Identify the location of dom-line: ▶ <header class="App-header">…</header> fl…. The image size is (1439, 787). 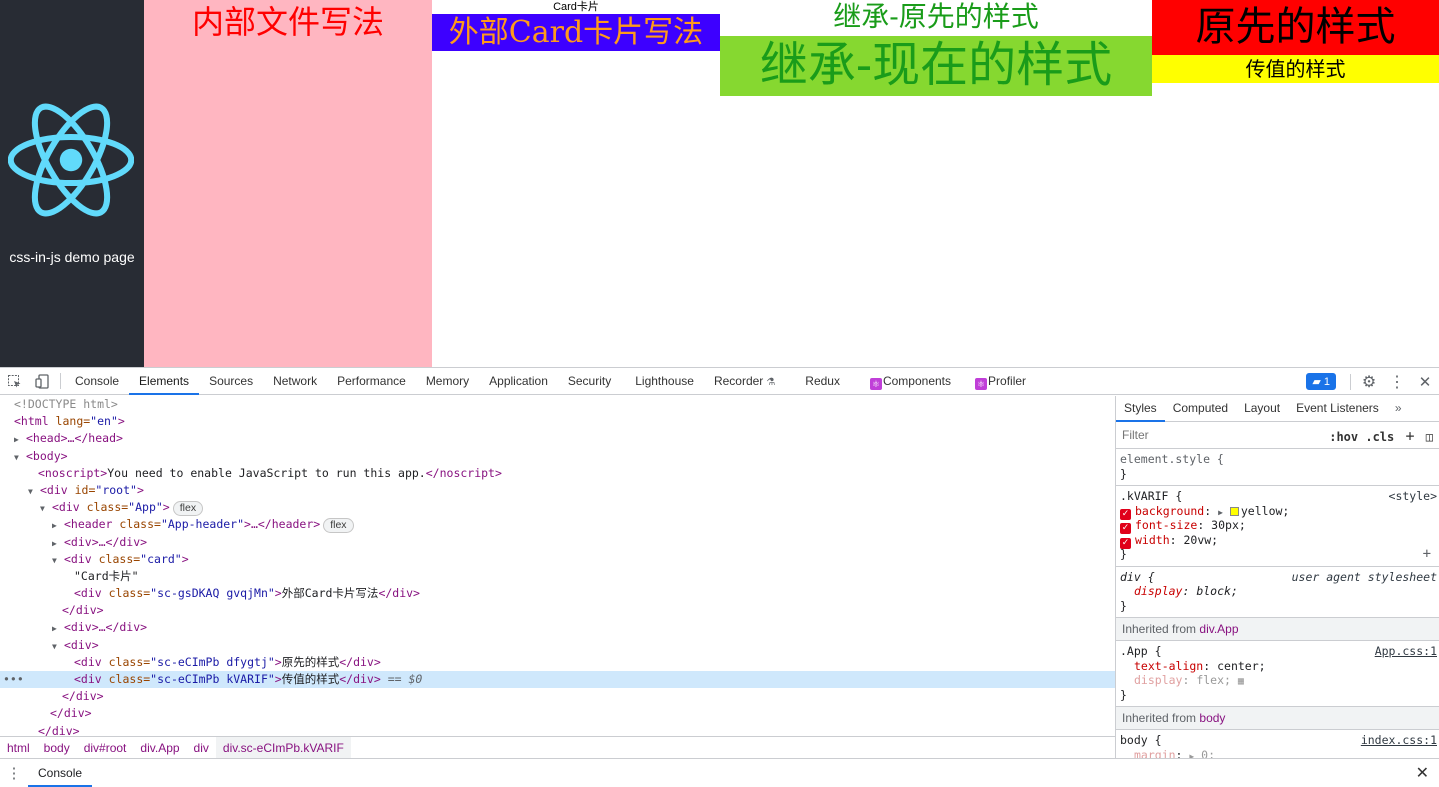
(557, 525).